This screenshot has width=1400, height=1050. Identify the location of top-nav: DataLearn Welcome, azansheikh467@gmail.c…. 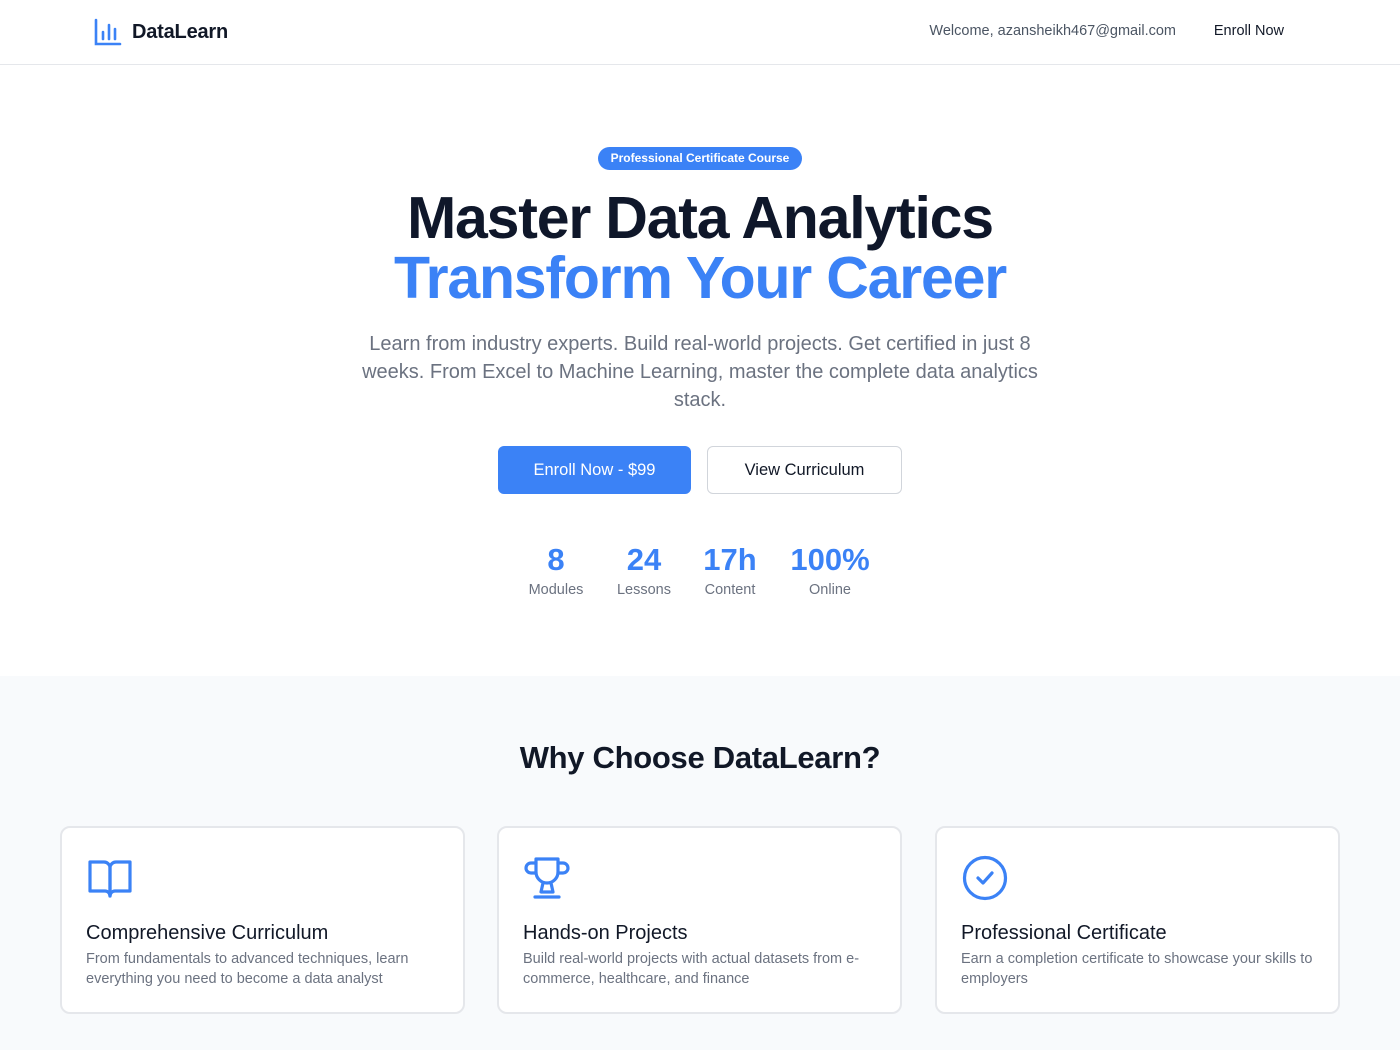
(700, 32).